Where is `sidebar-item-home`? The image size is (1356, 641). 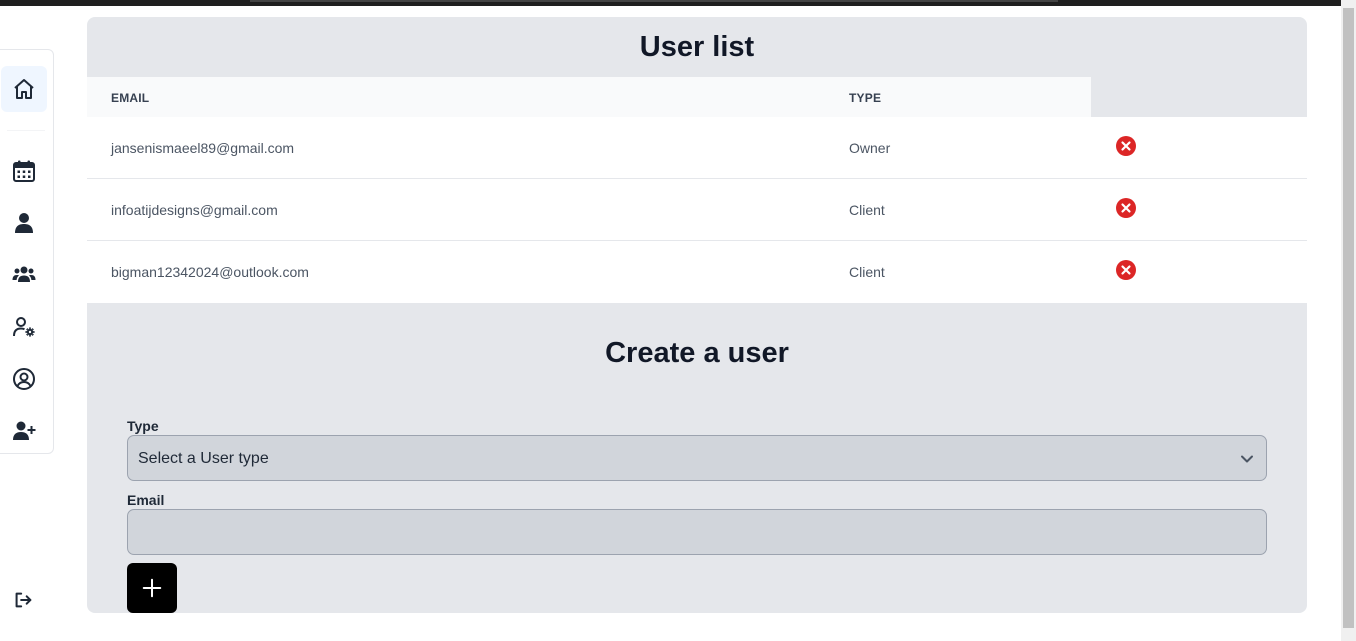 sidebar-item-home is located at coordinates (24, 89).